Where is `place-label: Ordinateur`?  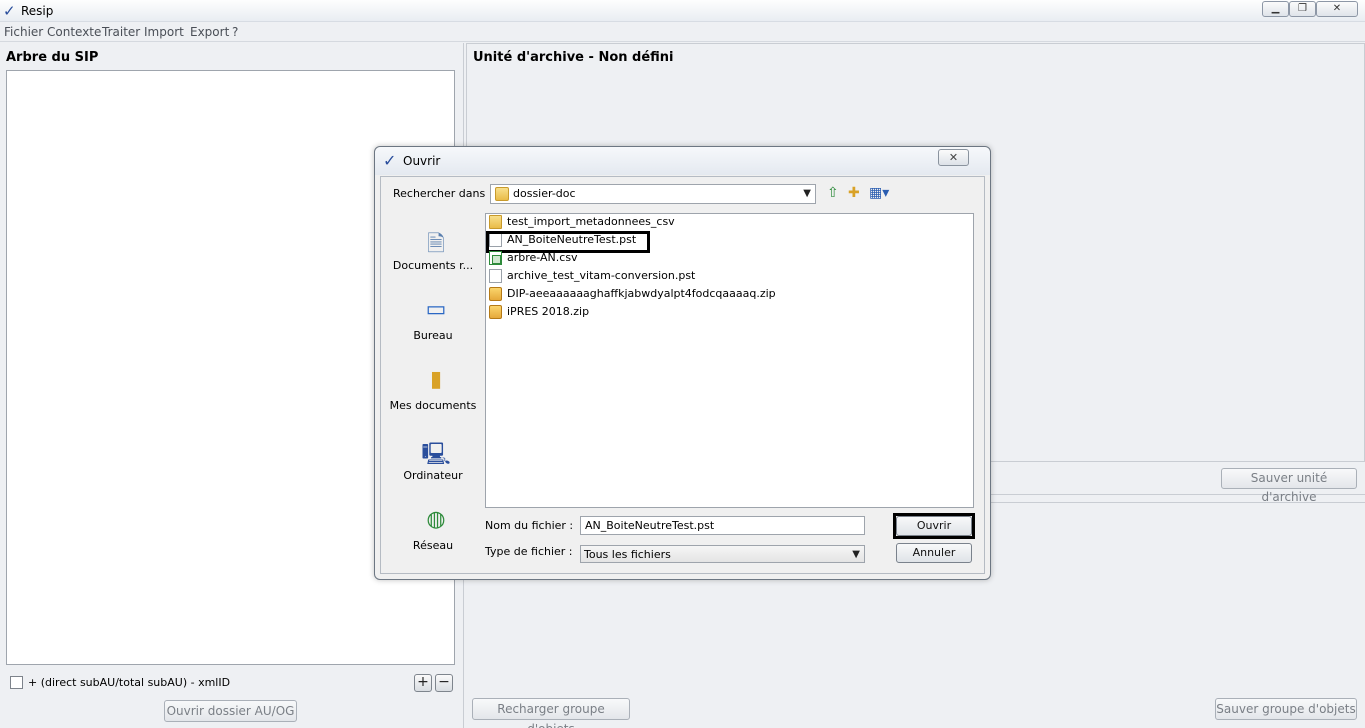
place-label: Ordinateur is located at coordinates (433, 475).